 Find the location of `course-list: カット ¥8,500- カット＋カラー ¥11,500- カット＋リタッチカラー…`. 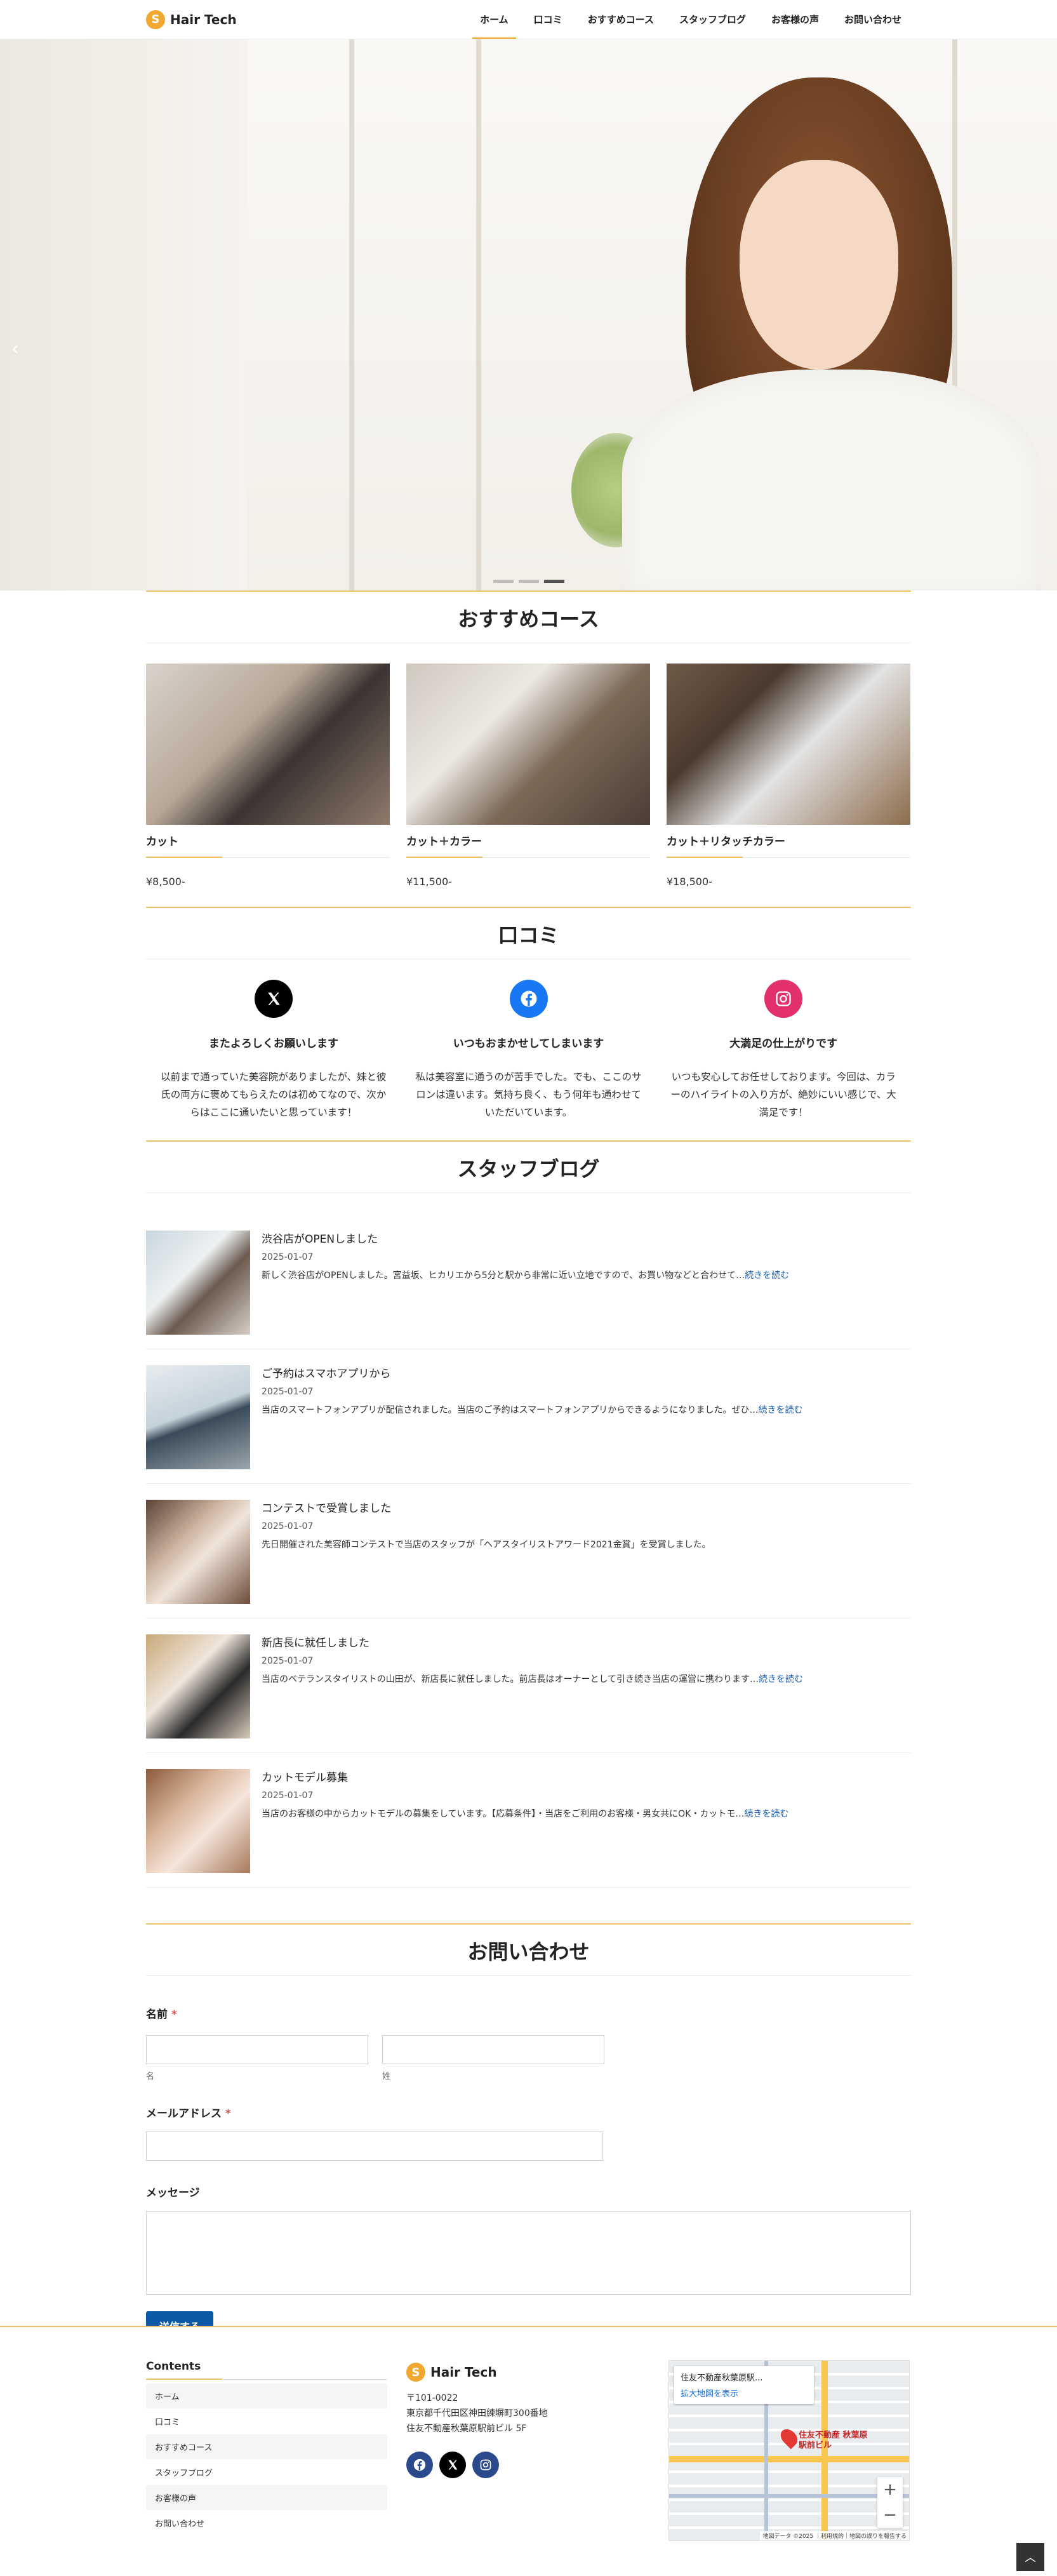

course-list: カット ¥8,500- カット＋カラー ¥11,500- カット＋リタッチカラー… is located at coordinates (528, 776).